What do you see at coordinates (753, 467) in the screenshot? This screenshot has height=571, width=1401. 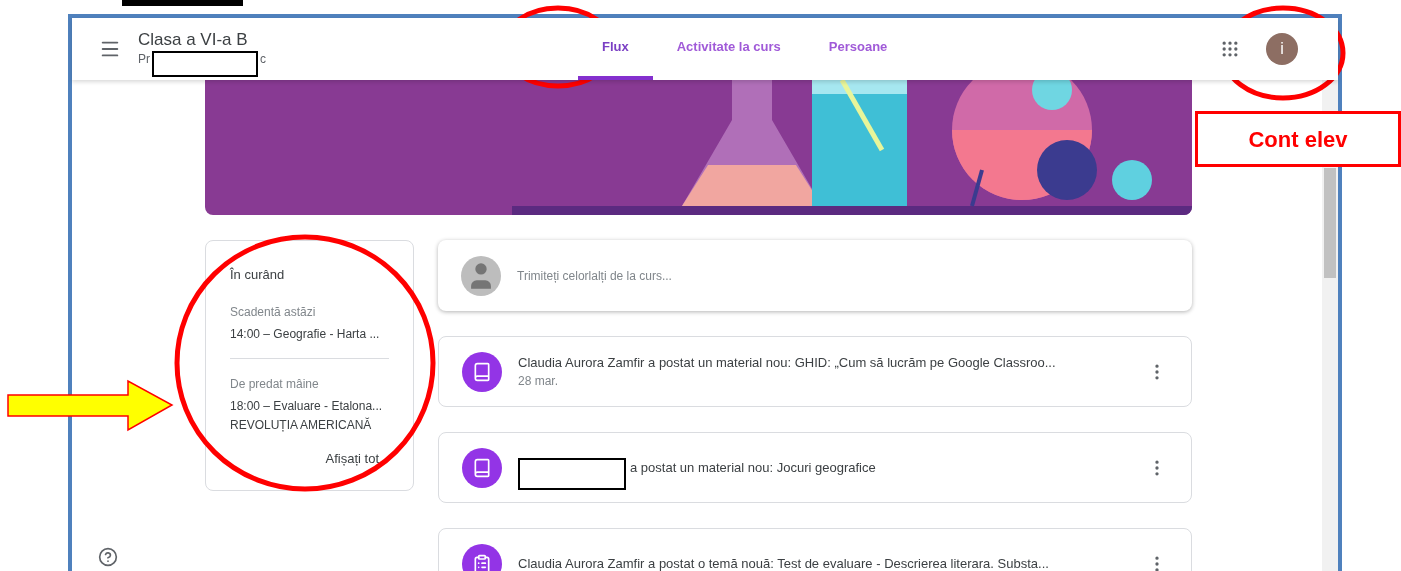 I see `post-title: a postat un material nou: Jocuri geografice` at bounding box center [753, 467].